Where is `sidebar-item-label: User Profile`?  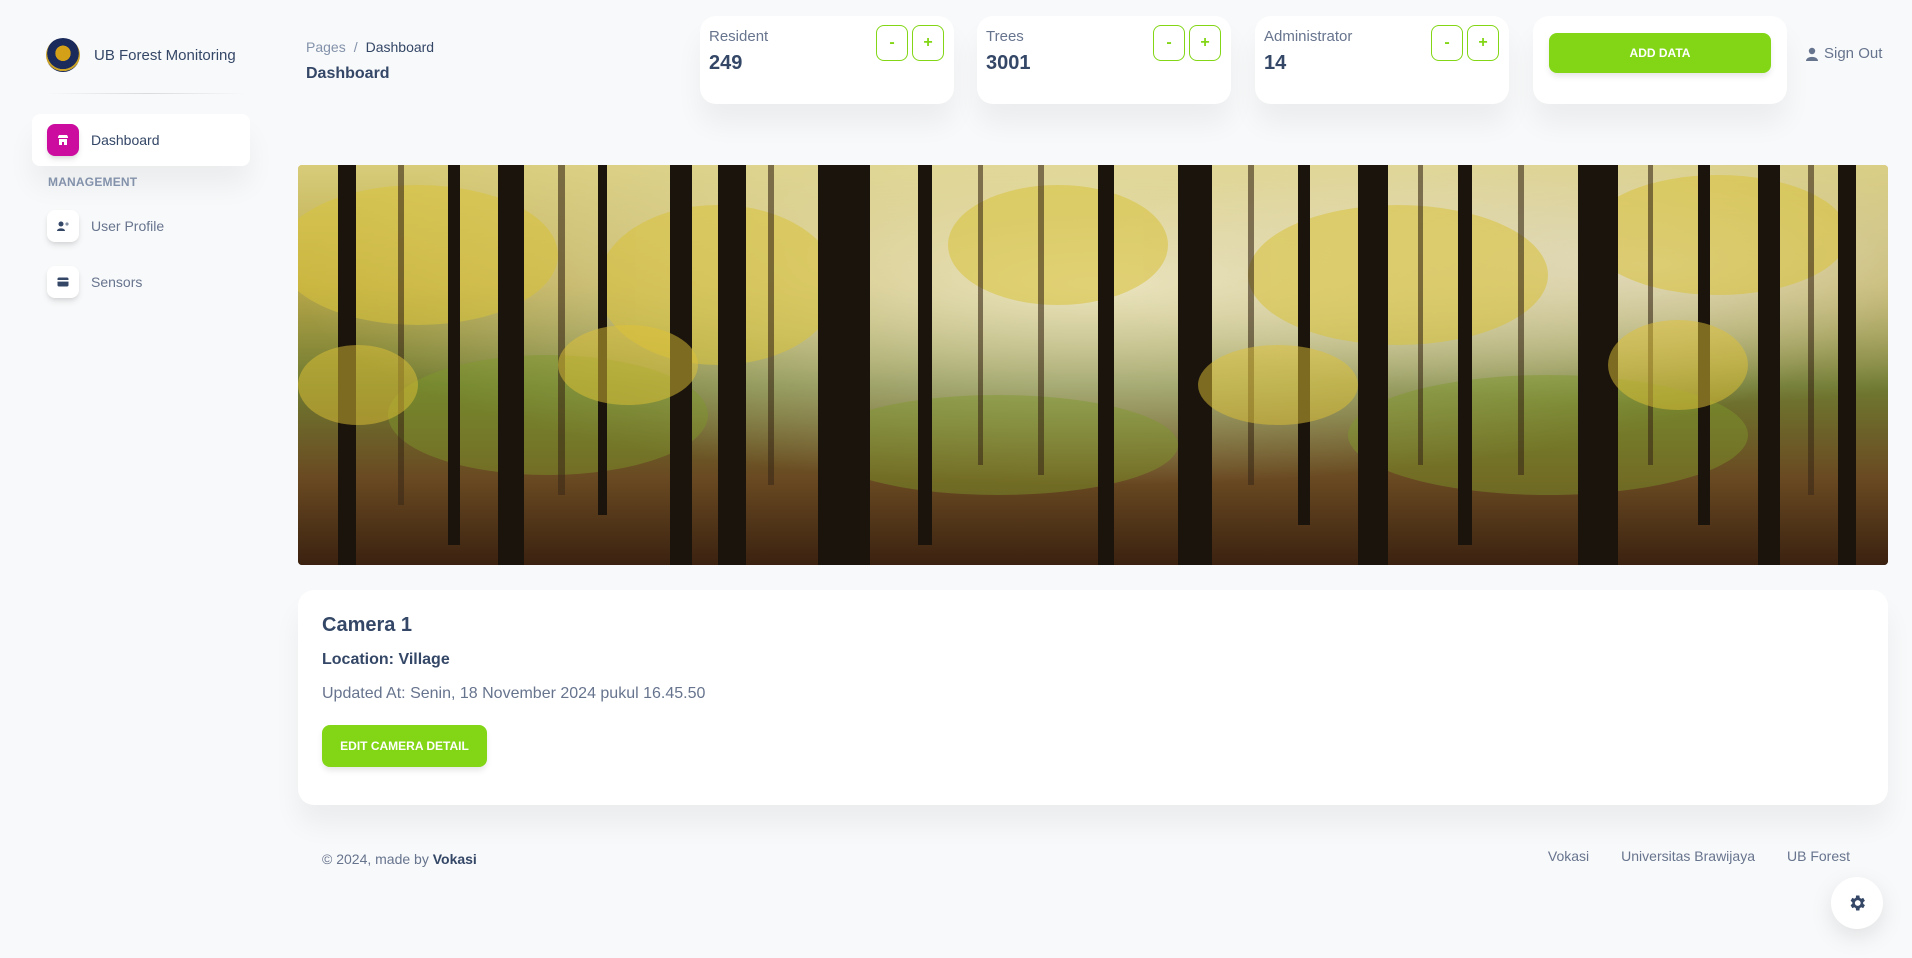 sidebar-item-label: User Profile is located at coordinates (128, 226).